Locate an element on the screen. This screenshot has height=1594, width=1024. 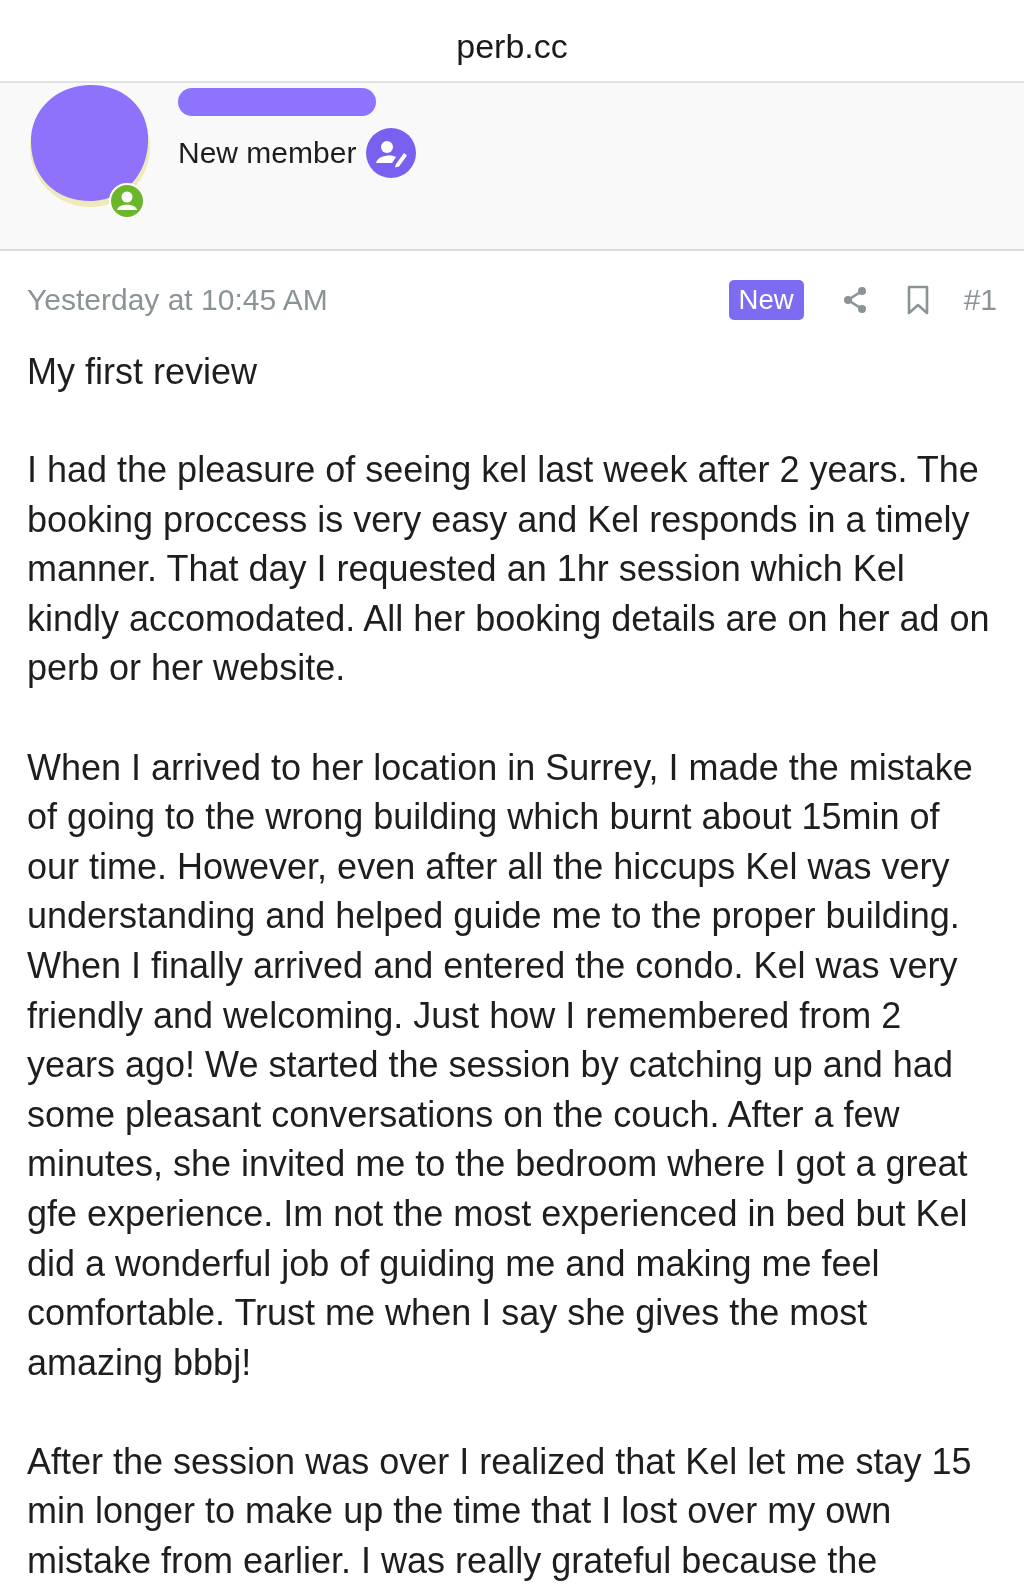
site-address: perb.cc is located at coordinates (512, 46).